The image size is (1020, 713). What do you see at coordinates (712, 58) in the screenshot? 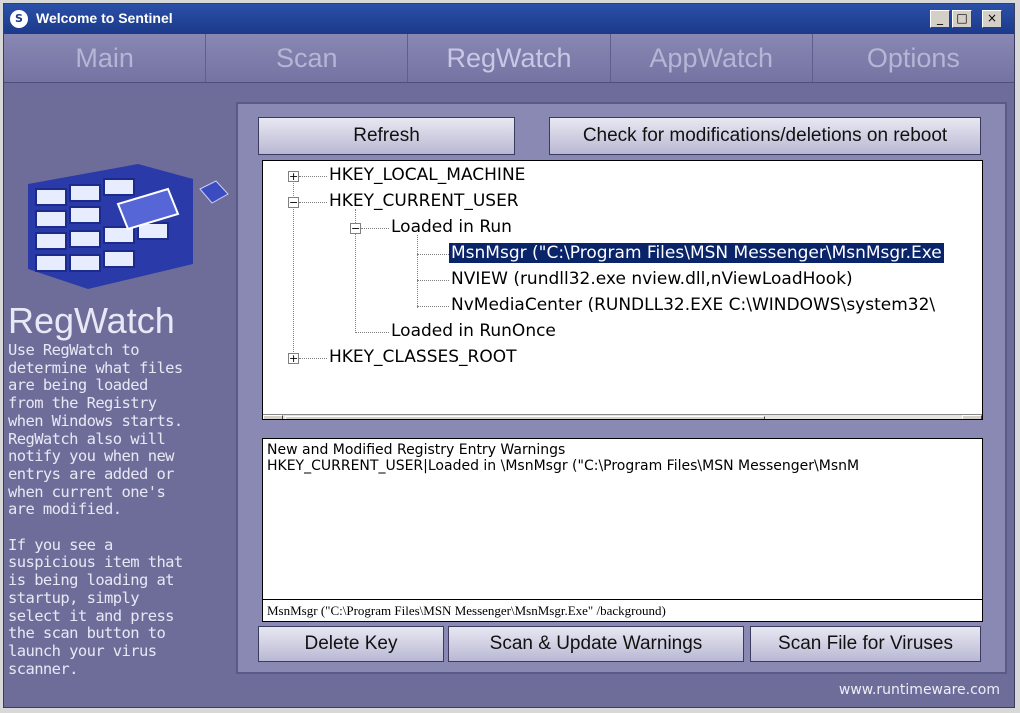
I see `tab-appwatch: AppWatch` at bounding box center [712, 58].